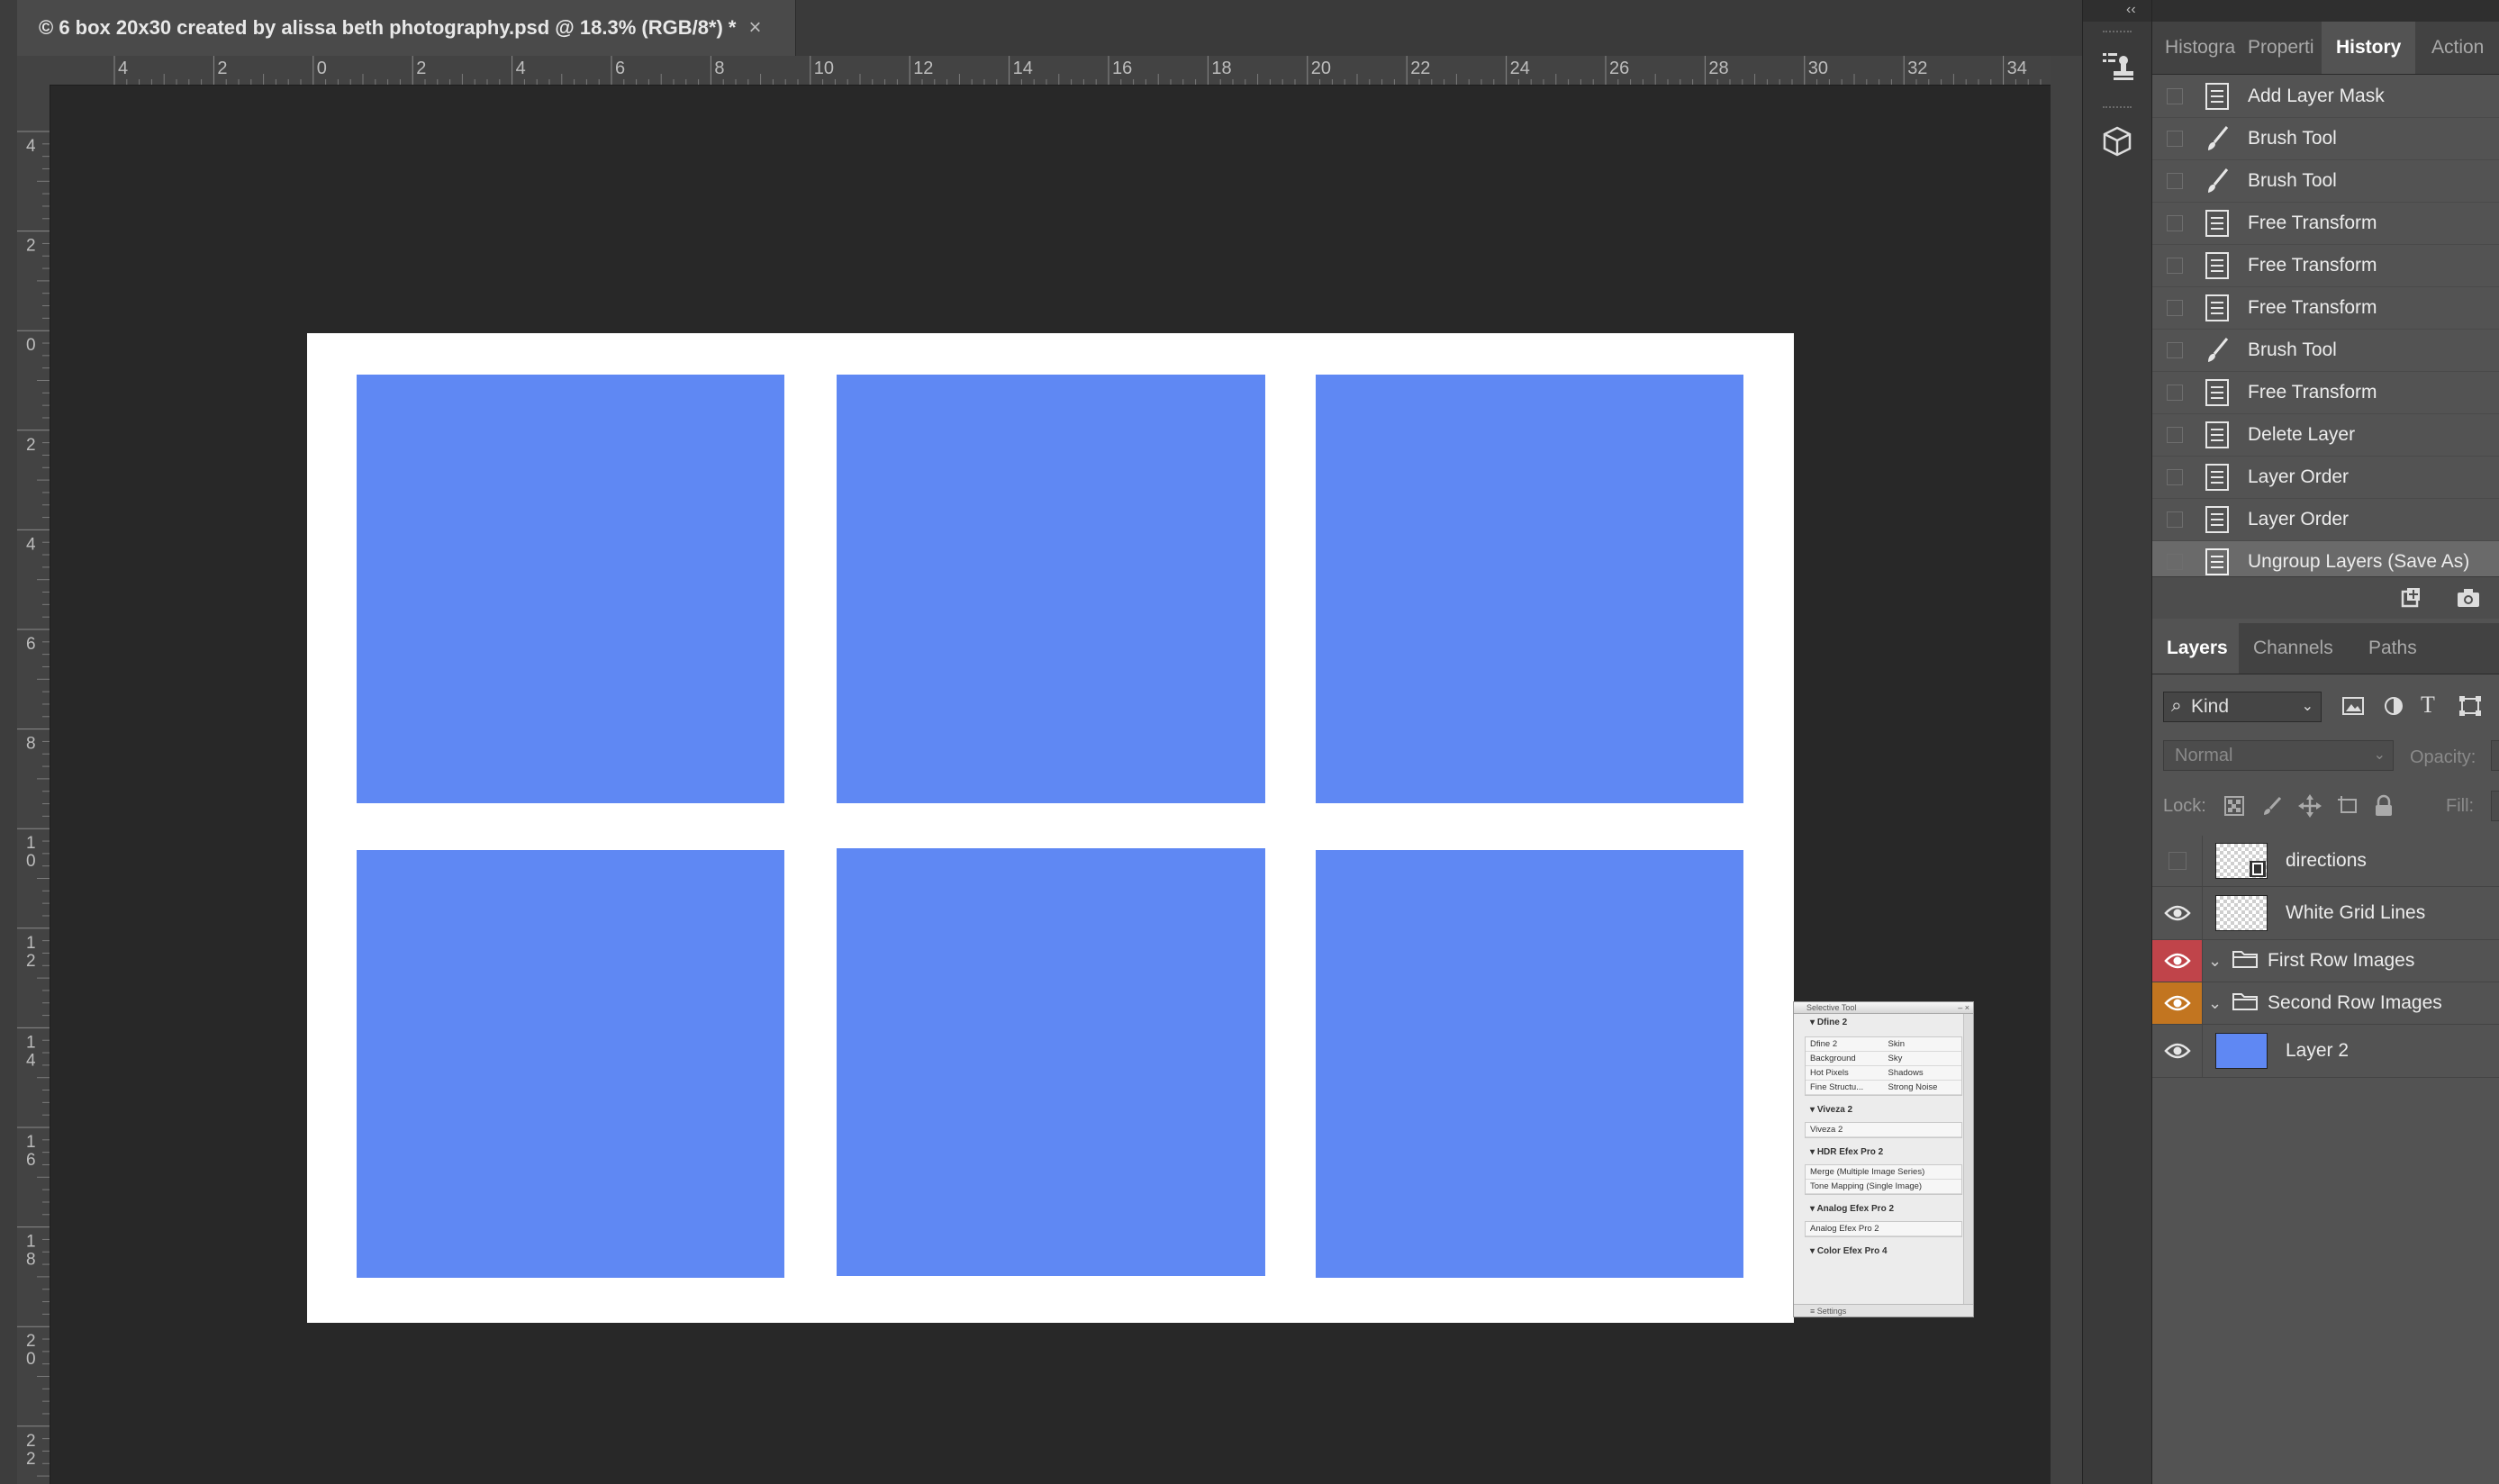  What do you see at coordinates (1884, 1311) in the screenshot?
I see `selective-tool-settings: ≡ Settings` at bounding box center [1884, 1311].